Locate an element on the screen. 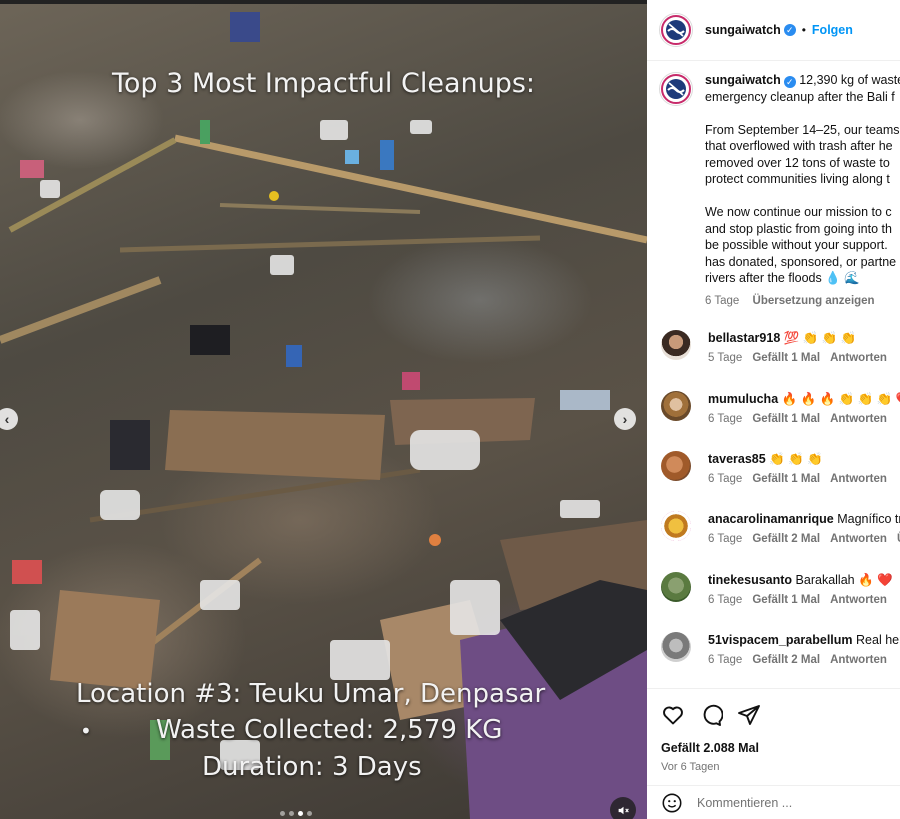 The width and height of the screenshot is (900, 819). caption-avatar is located at coordinates (676, 89).